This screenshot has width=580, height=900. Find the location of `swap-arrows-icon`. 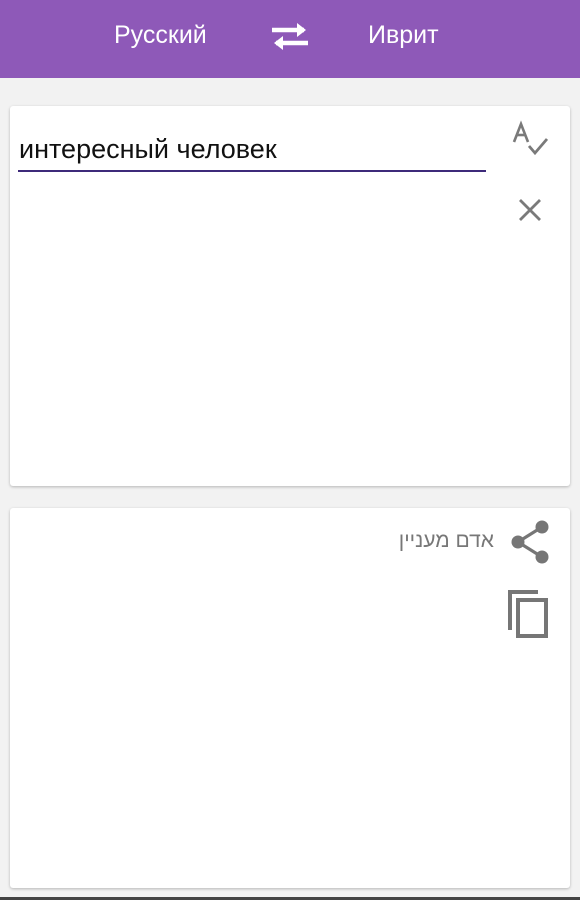

swap-arrows-icon is located at coordinates (290, 36).